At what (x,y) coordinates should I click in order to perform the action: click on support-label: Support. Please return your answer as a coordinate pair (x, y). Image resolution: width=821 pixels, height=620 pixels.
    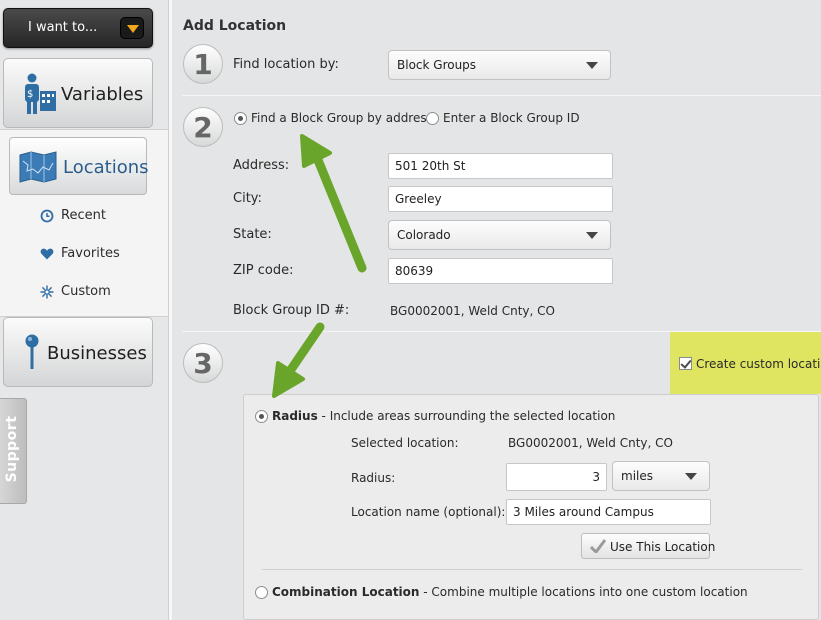
    Looking at the image, I should click on (12, 449).